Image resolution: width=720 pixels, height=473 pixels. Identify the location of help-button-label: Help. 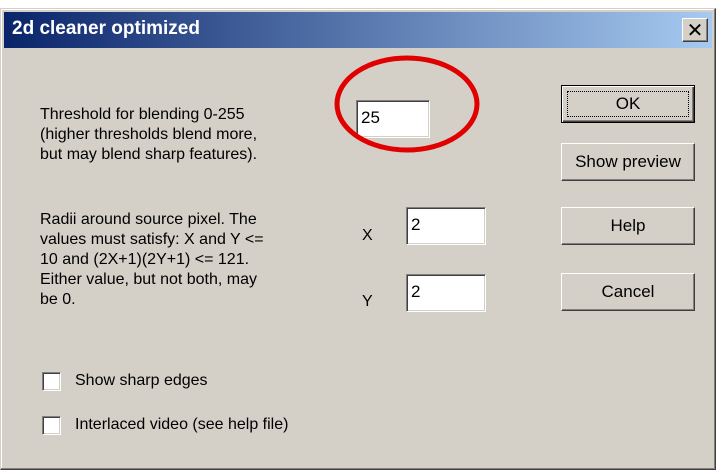
(628, 225).